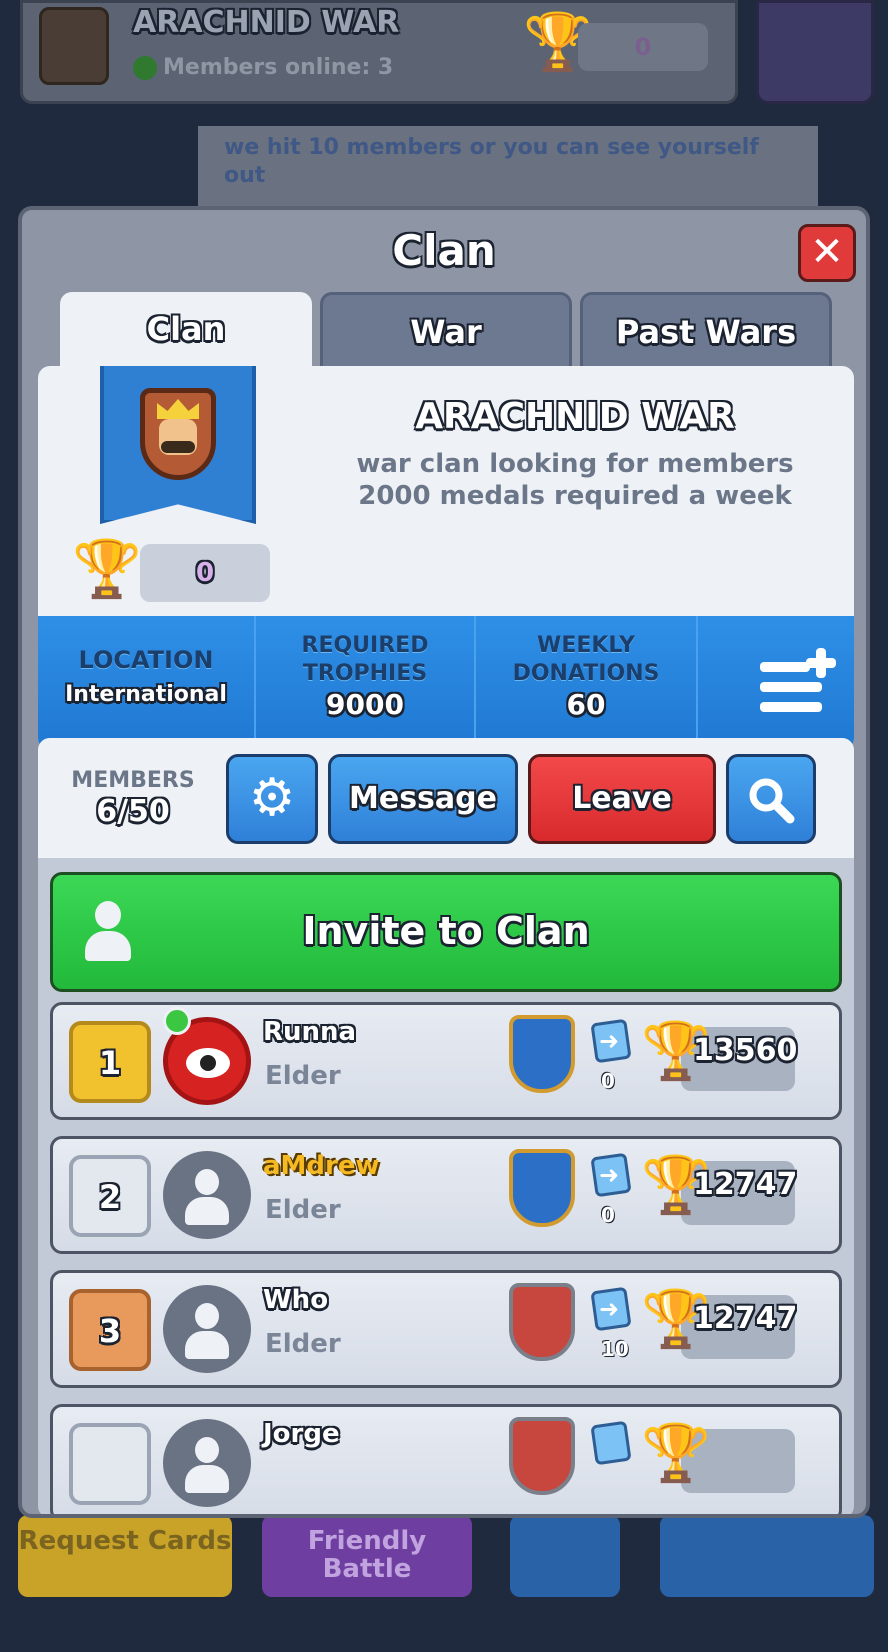 The image size is (888, 1652). I want to click on member-row: 3 Who Elder ➜ 10 🏆 12747, so click(446, 1329).